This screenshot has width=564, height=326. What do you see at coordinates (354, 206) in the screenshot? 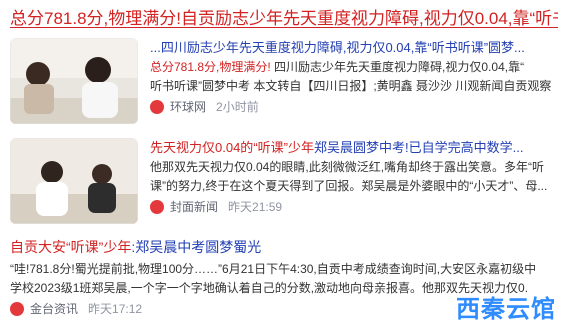
I see `result-source-row: 封面新闻 昨天21:59` at bounding box center [354, 206].